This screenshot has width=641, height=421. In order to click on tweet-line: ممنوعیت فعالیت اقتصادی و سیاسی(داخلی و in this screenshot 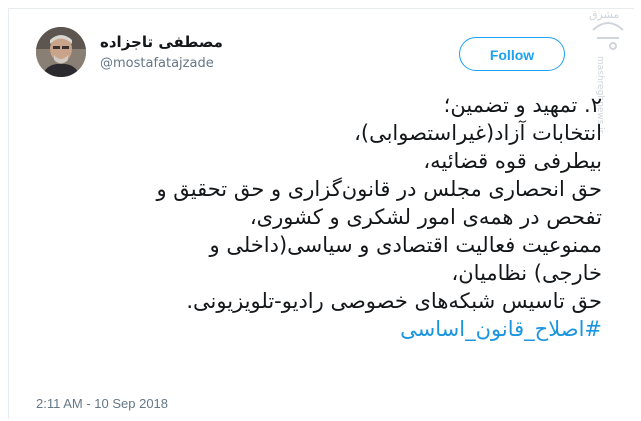, I will do `click(406, 245)`.